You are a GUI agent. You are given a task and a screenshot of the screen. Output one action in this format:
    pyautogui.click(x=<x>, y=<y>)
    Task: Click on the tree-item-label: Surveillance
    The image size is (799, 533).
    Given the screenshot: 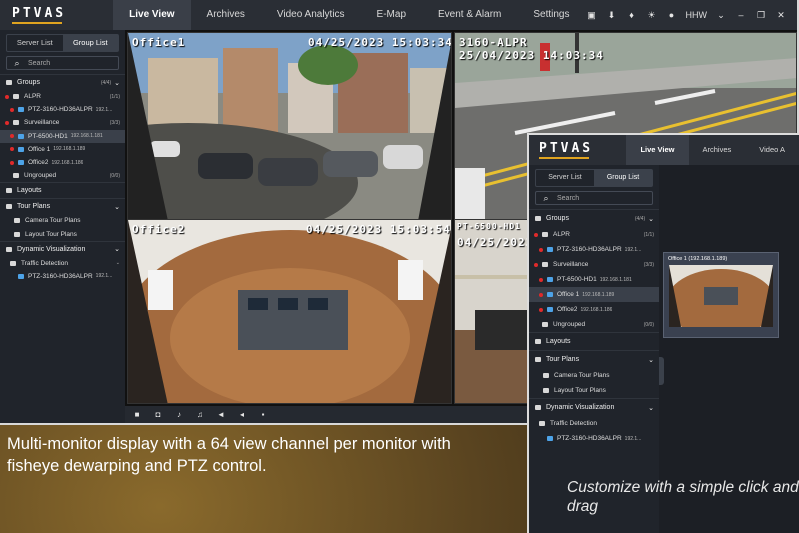 What is the action you would take?
    pyautogui.click(x=42, y=123)
    